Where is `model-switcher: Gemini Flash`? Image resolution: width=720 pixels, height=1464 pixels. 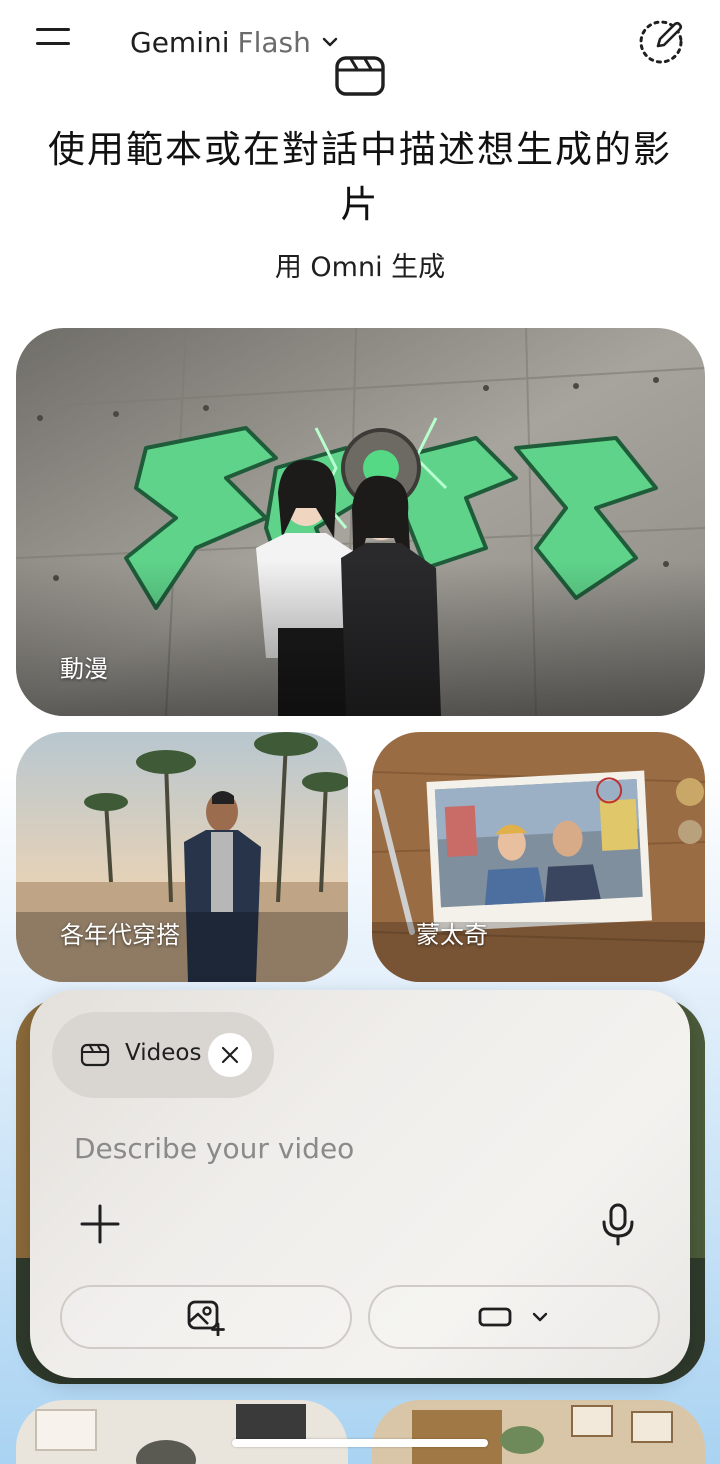 model-switcher: Gemini Flash is located at coordinates (234, 42).